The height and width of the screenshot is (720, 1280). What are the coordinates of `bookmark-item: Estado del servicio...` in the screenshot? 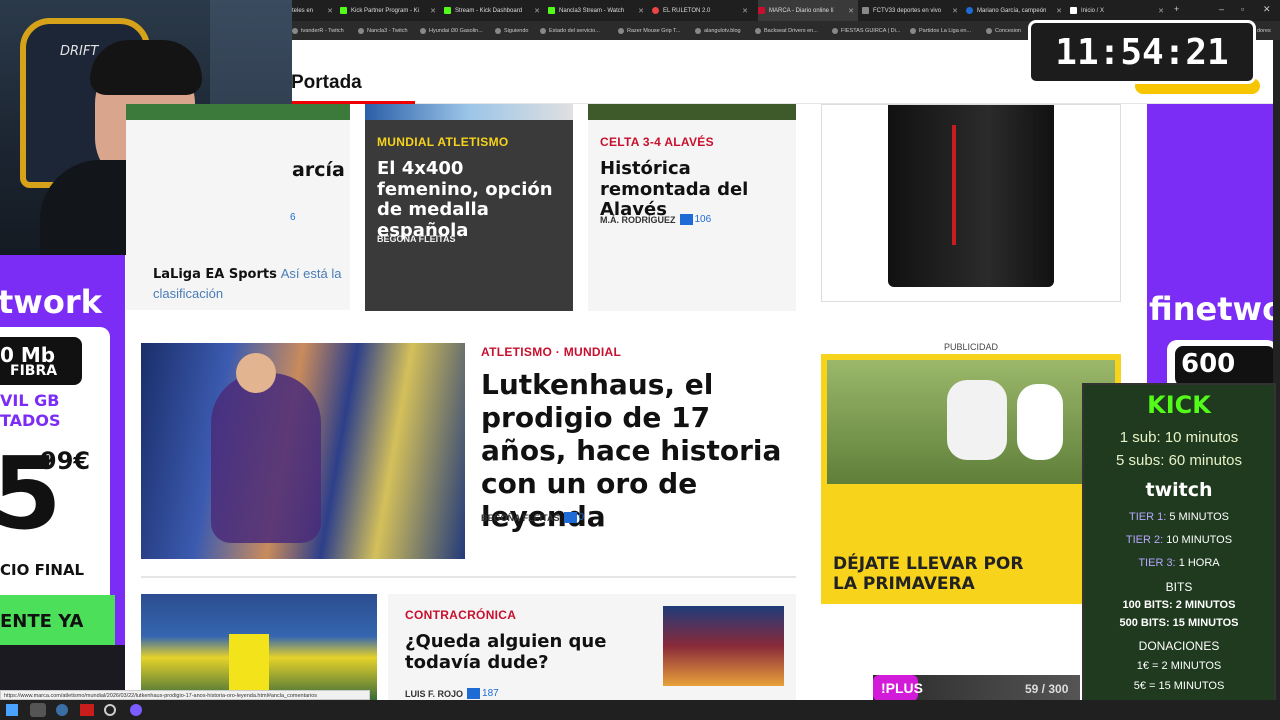 It's located at (570, 30).